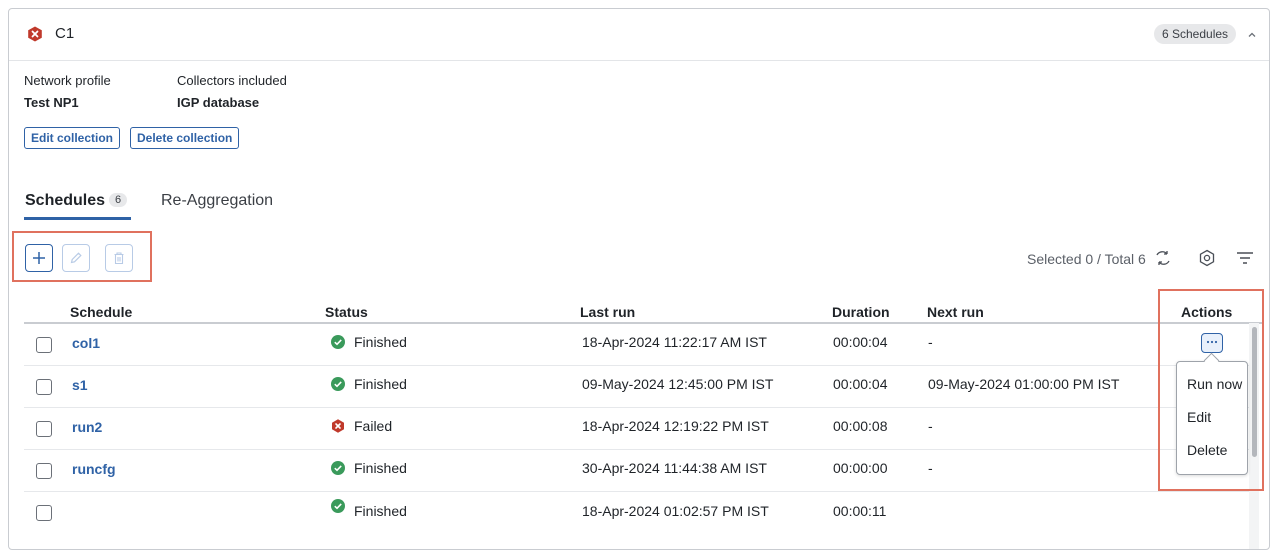 The width and height of the screenshot is (1277, 550). I want to click on card-header: C1 6 Schedules, so click(639, 35).